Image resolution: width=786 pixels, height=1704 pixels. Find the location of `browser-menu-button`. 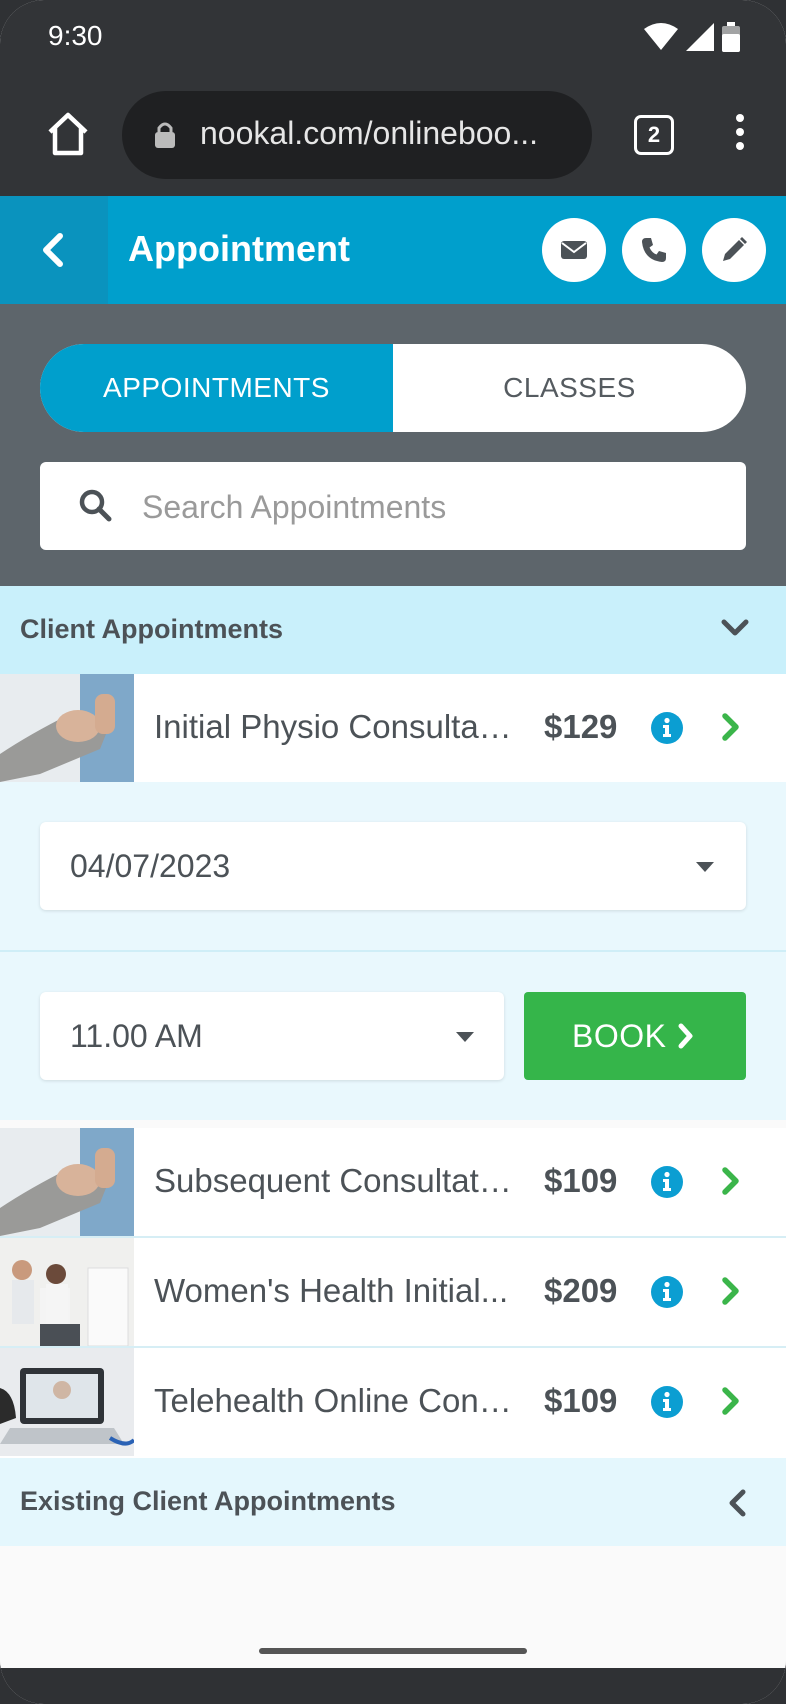

browser-menu-button is located at coordinates (740, 136).